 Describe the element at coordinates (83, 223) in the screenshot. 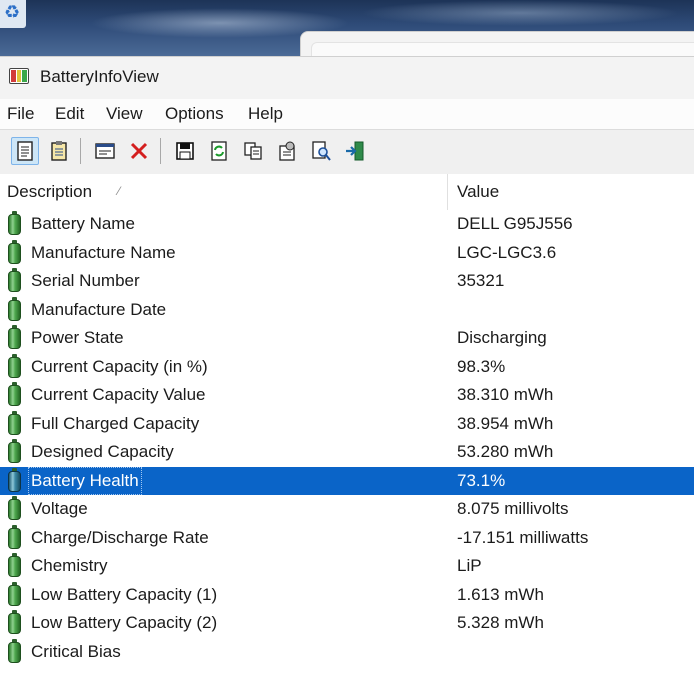

I see `row-description: Battery Name` at that location.